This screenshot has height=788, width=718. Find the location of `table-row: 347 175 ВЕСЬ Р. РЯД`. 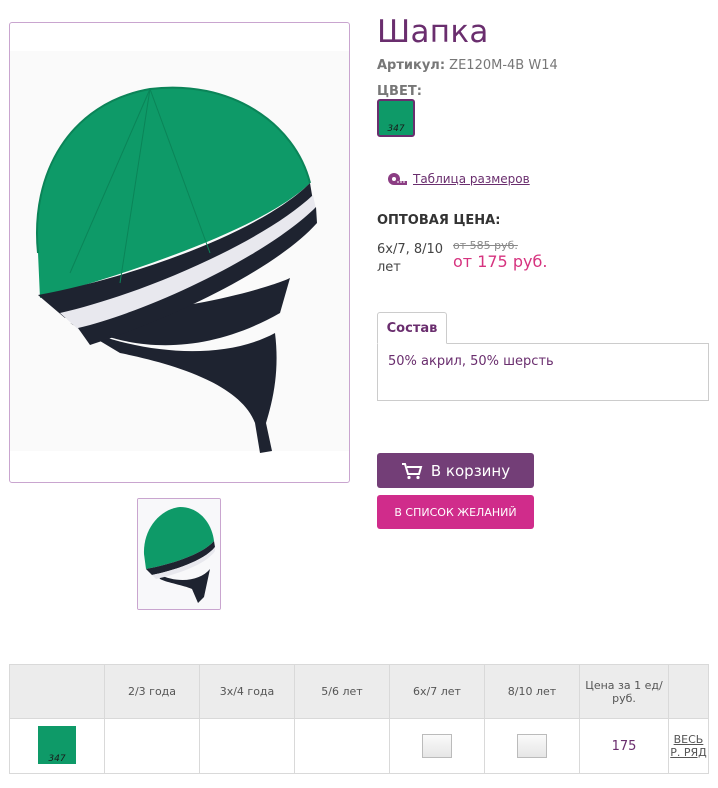

table-row: 347 175 ВЕСЬ Р. РЯД is located at coordinates (359, 746).